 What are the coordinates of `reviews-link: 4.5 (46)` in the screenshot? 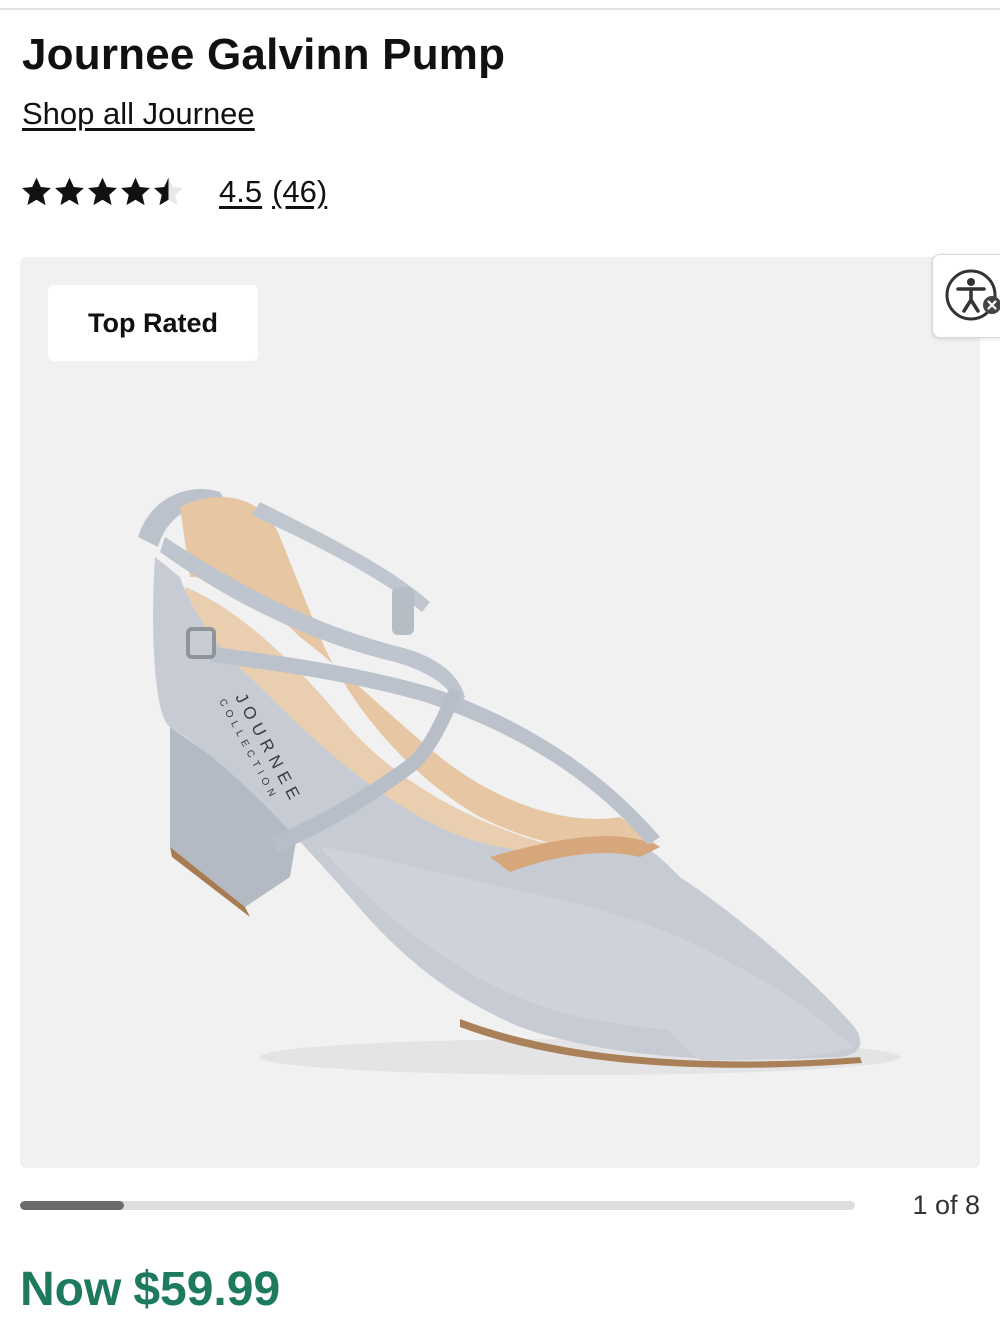 It's located at (273, 192).